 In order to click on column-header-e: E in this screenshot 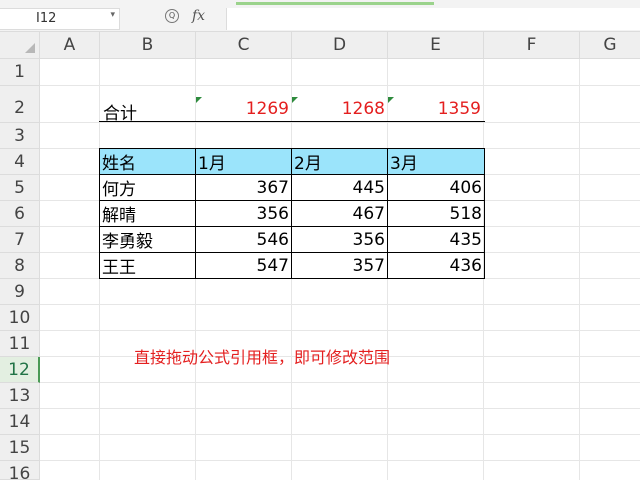, I will do `click(436, 45)`.